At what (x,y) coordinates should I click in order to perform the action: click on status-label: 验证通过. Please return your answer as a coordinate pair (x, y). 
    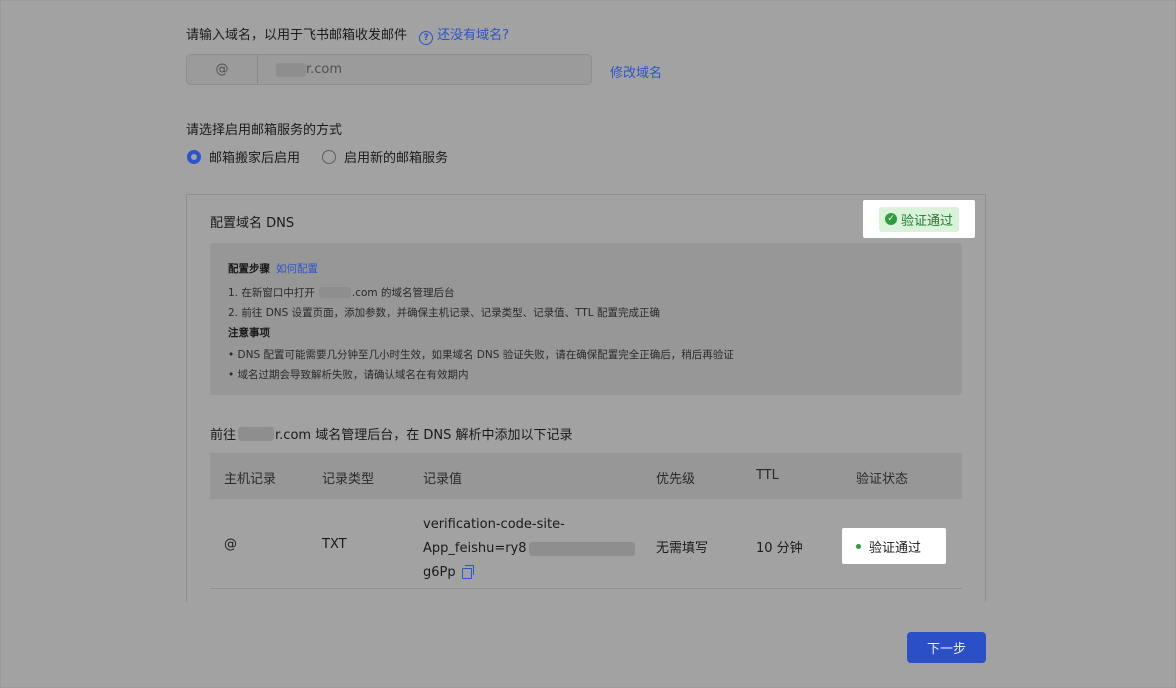
    Looking at the image, I should click on (895, 548).